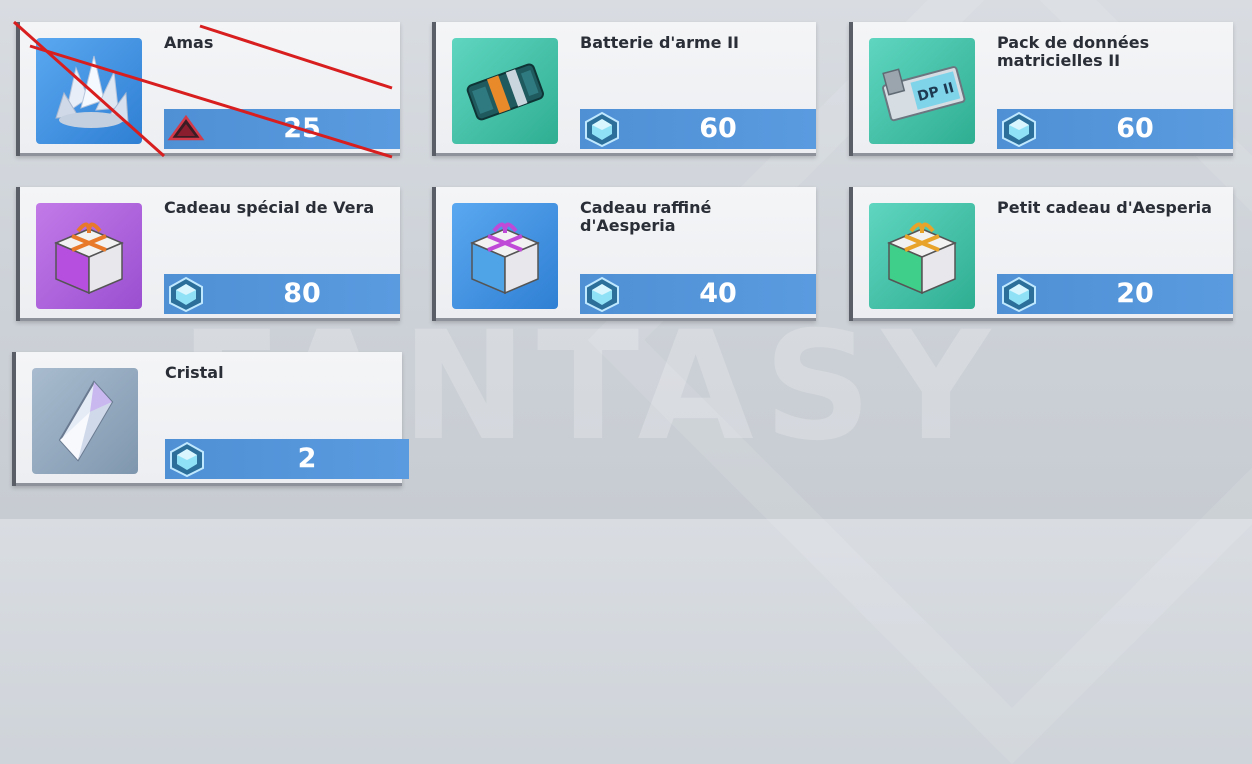  I want to click on shop-item-card-weapon-battery: Batterie d'arme II 60, so click(624, 89).